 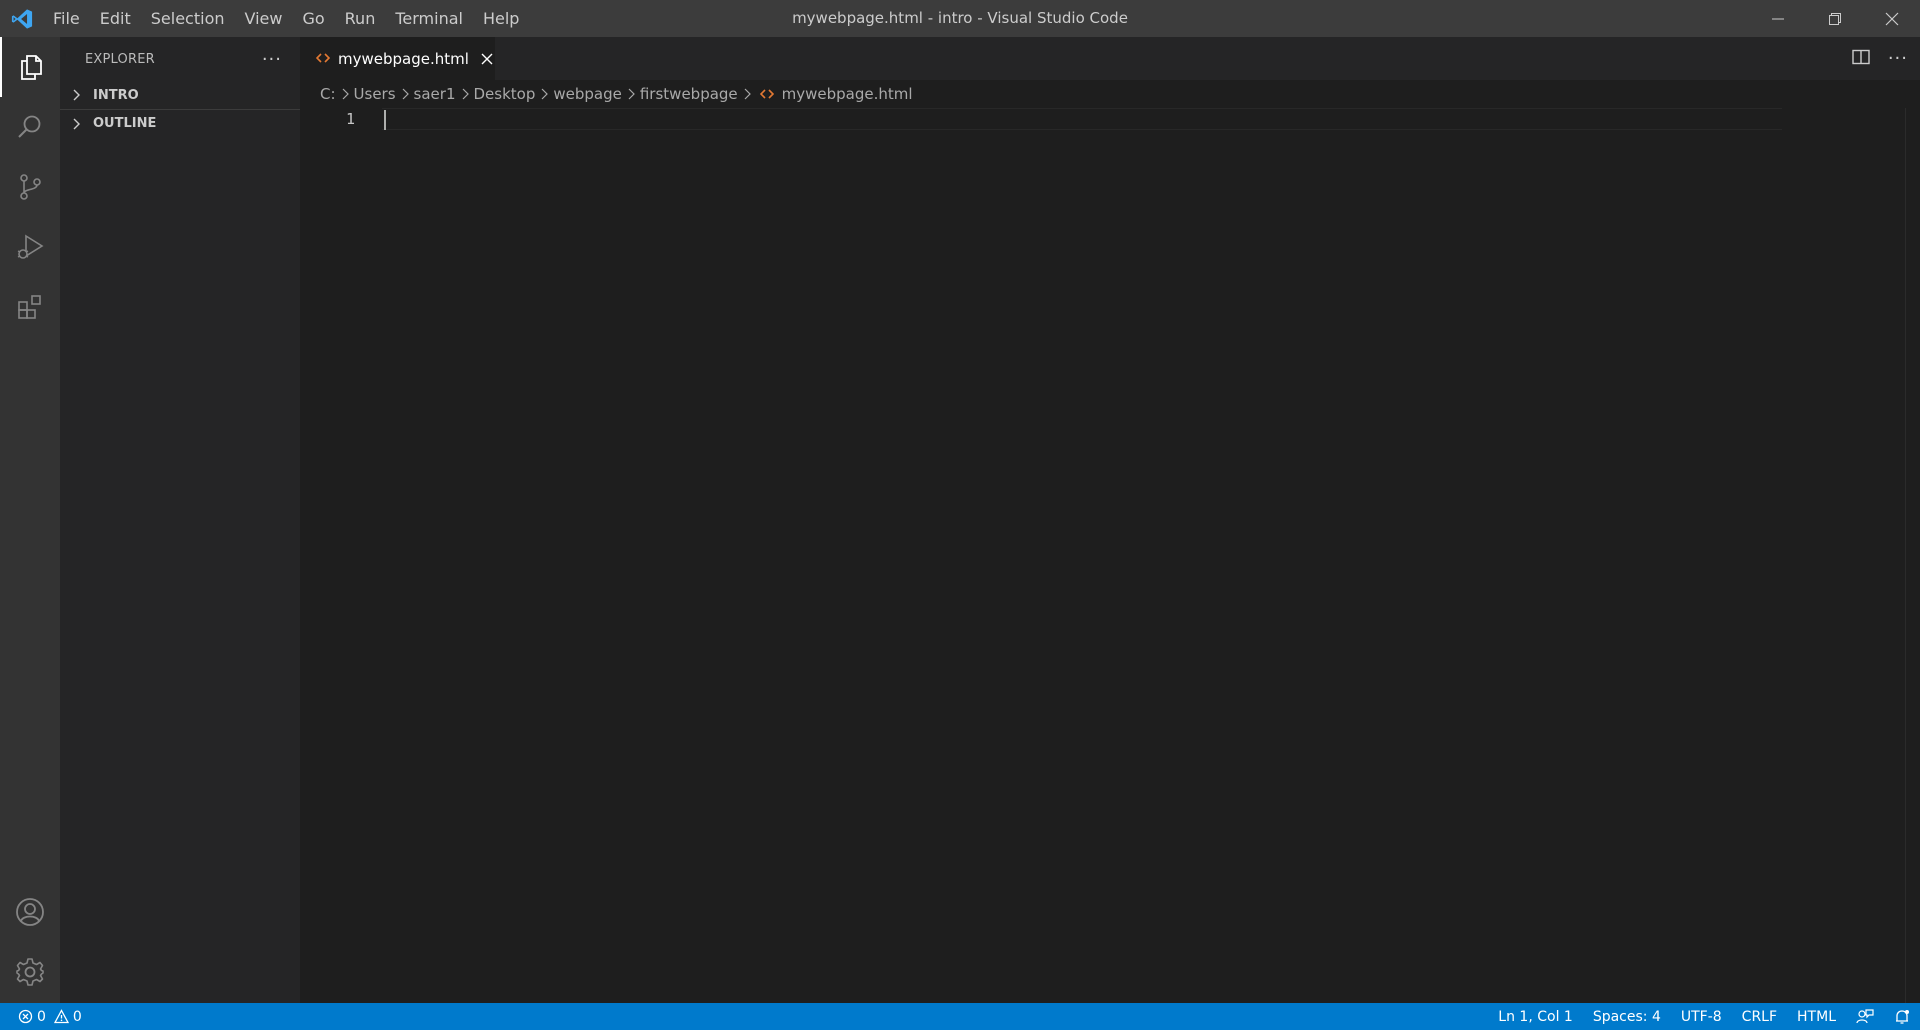 I want to click on extensions-button, so click(x=30, y=307).